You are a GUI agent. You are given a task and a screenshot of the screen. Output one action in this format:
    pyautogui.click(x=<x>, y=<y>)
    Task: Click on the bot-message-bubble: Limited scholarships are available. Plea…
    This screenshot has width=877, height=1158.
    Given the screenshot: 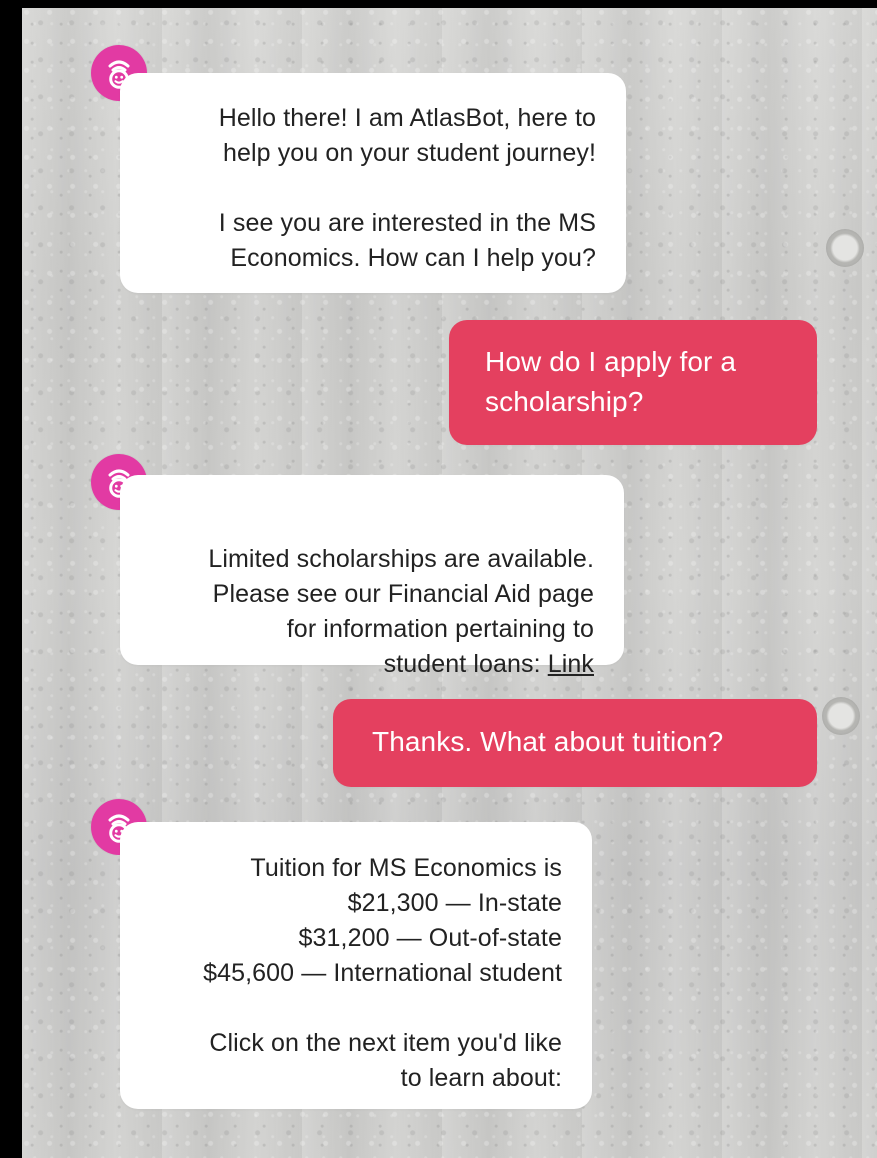 What is the action you would take?
    pyautogui.click(x=372, y=576)
    